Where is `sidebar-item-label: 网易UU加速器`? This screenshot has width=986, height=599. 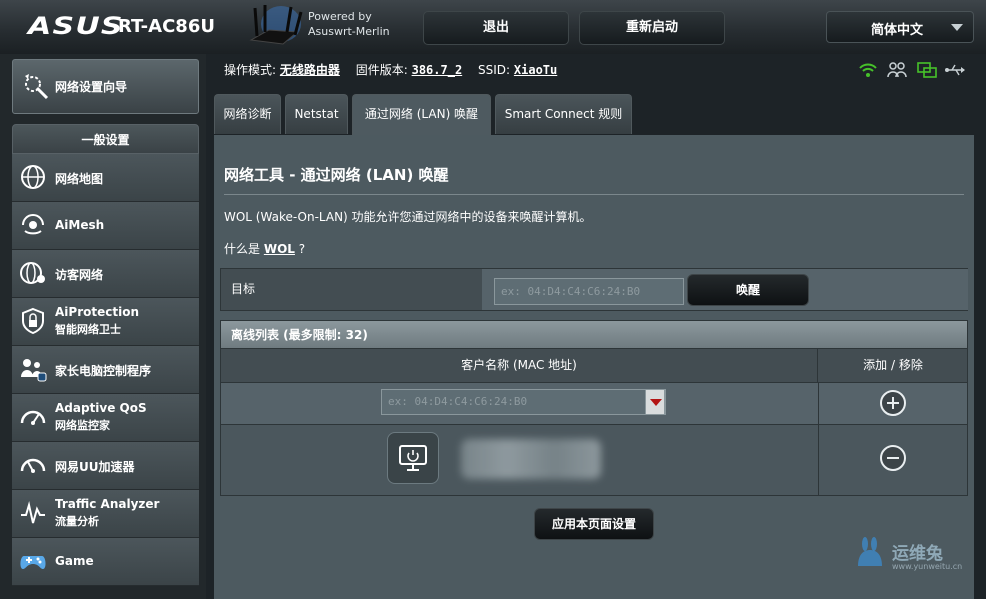 sidebar-item-label: 网易UU加速器 is located at coordinates (95, 467).